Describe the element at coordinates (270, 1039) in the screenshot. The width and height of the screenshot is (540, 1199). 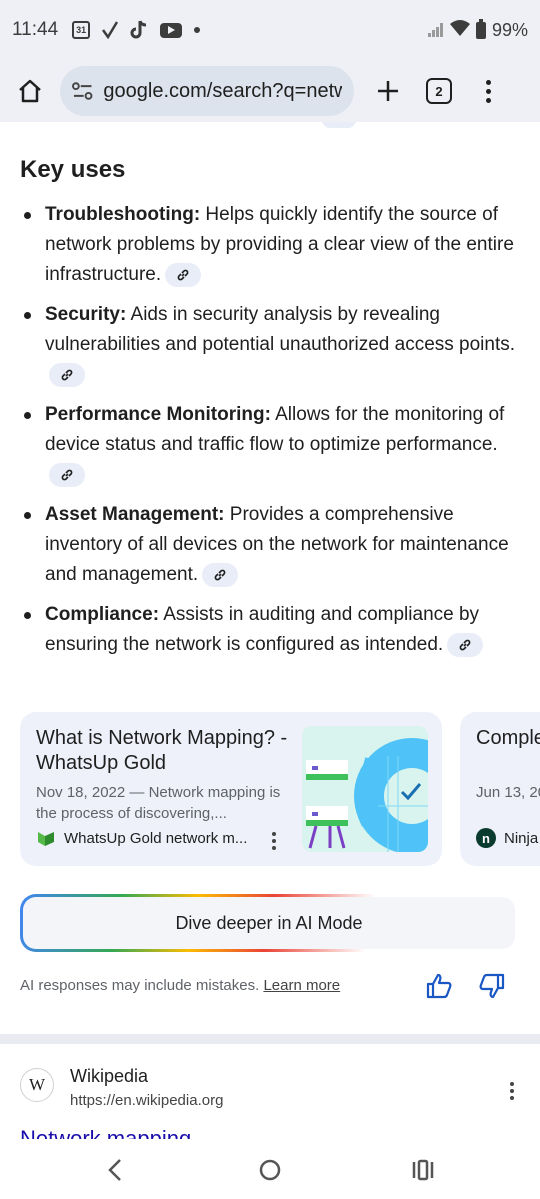
I see `section-divider` at that location.